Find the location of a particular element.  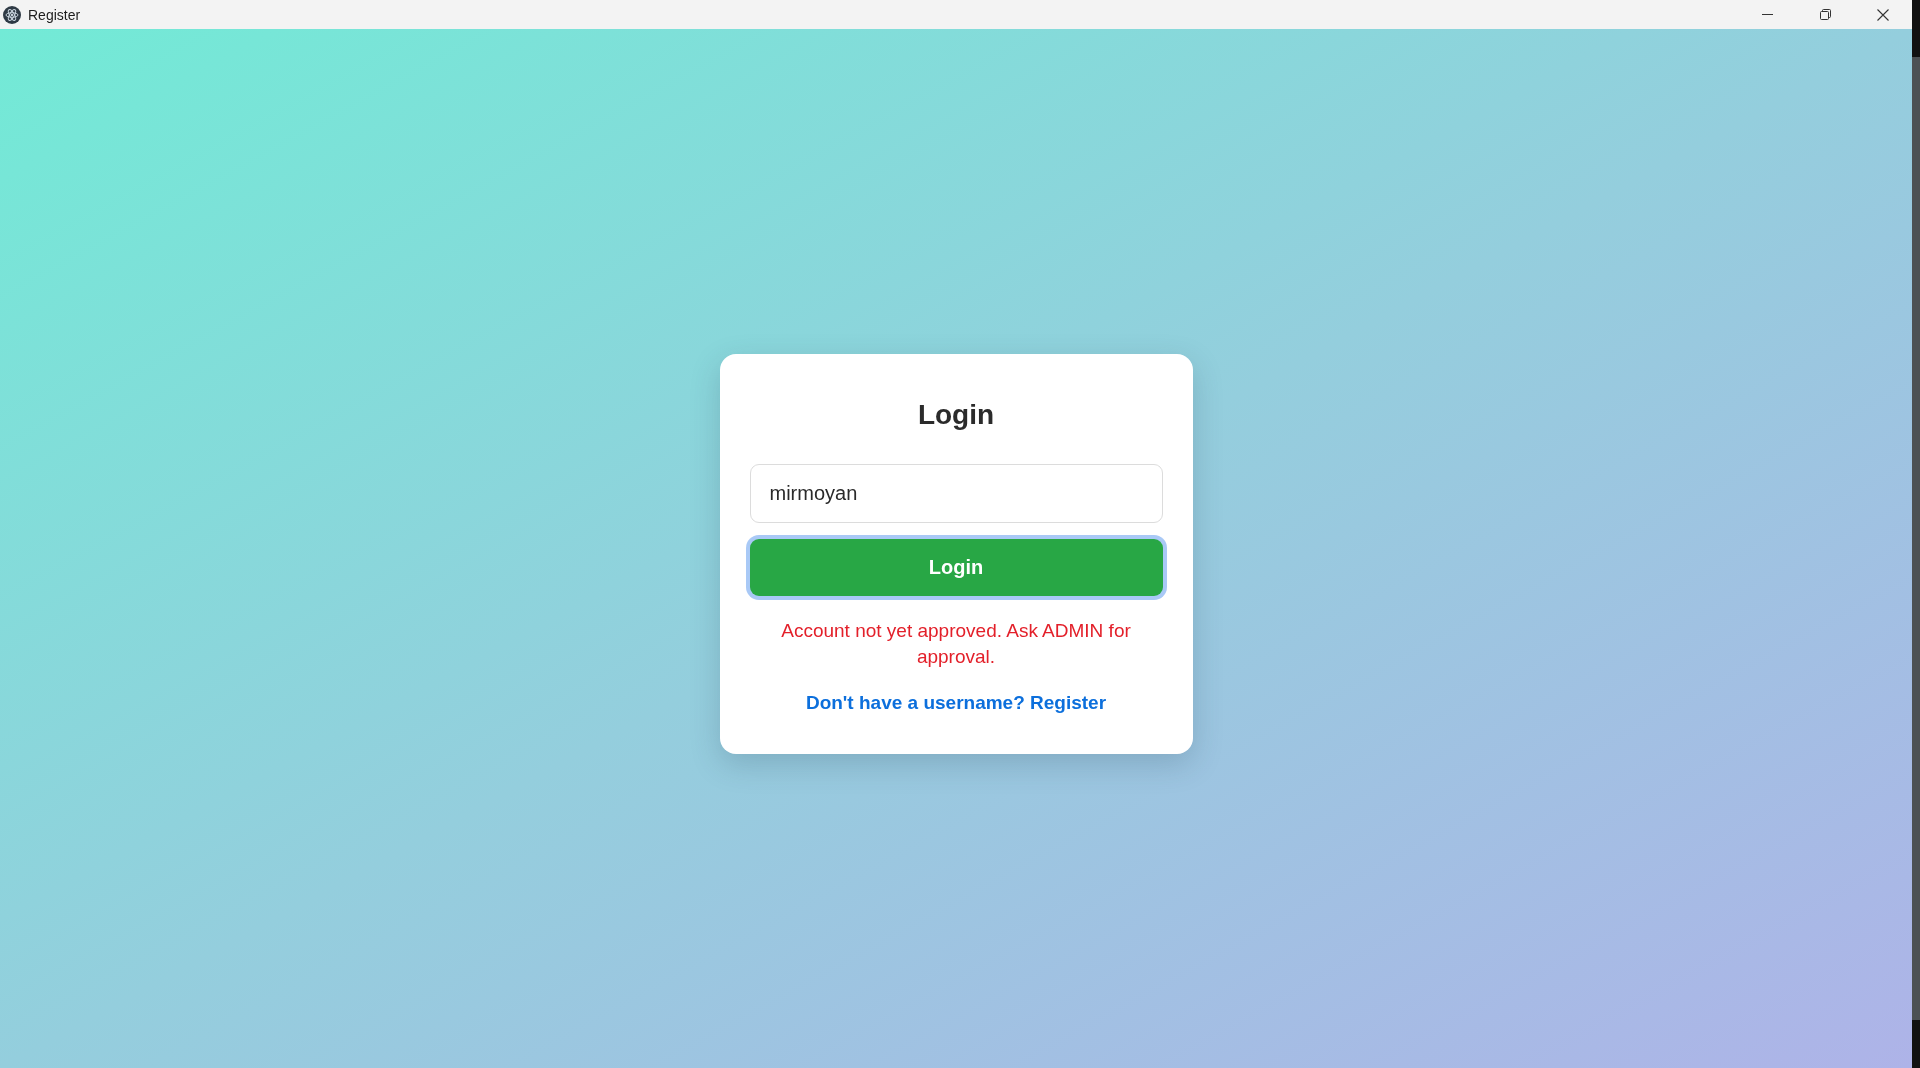

username-field: mirmoyan is located at coordinates (956, 493).